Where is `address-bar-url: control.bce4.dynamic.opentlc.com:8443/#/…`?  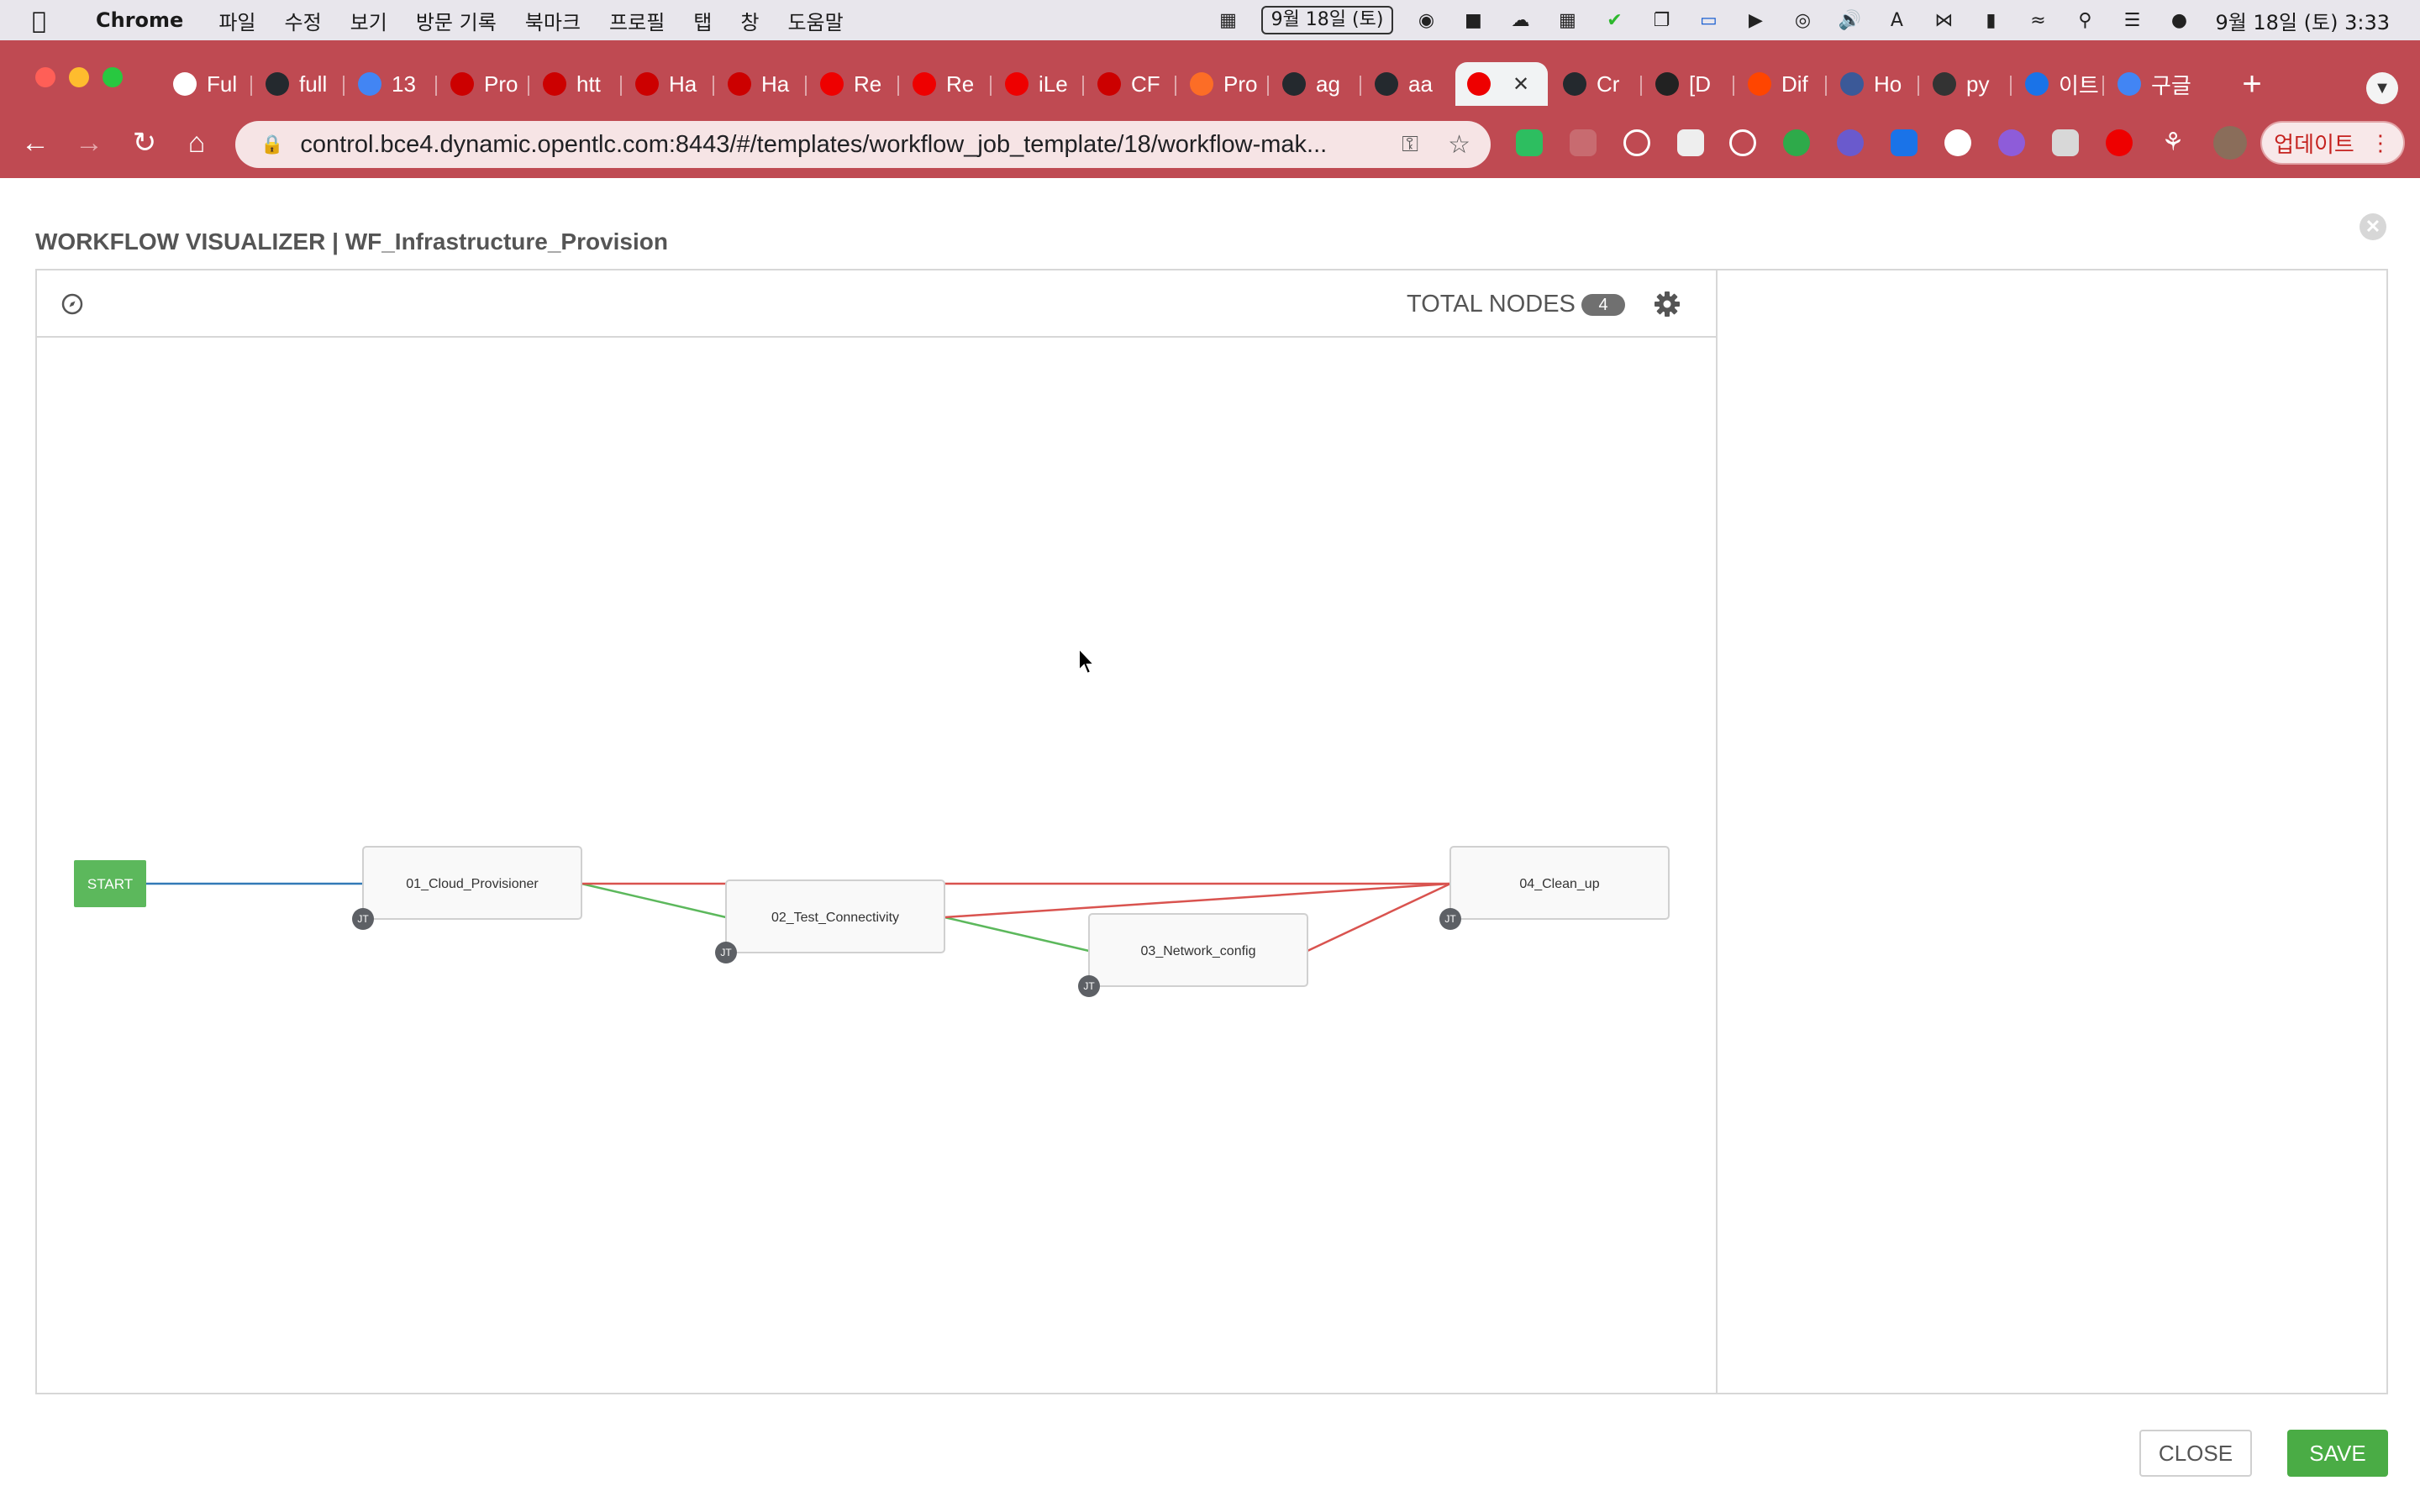
address-bar-url: control.bce4.dynamic.opentlc.com:8443/#/… is located at coordinates (846, 145).